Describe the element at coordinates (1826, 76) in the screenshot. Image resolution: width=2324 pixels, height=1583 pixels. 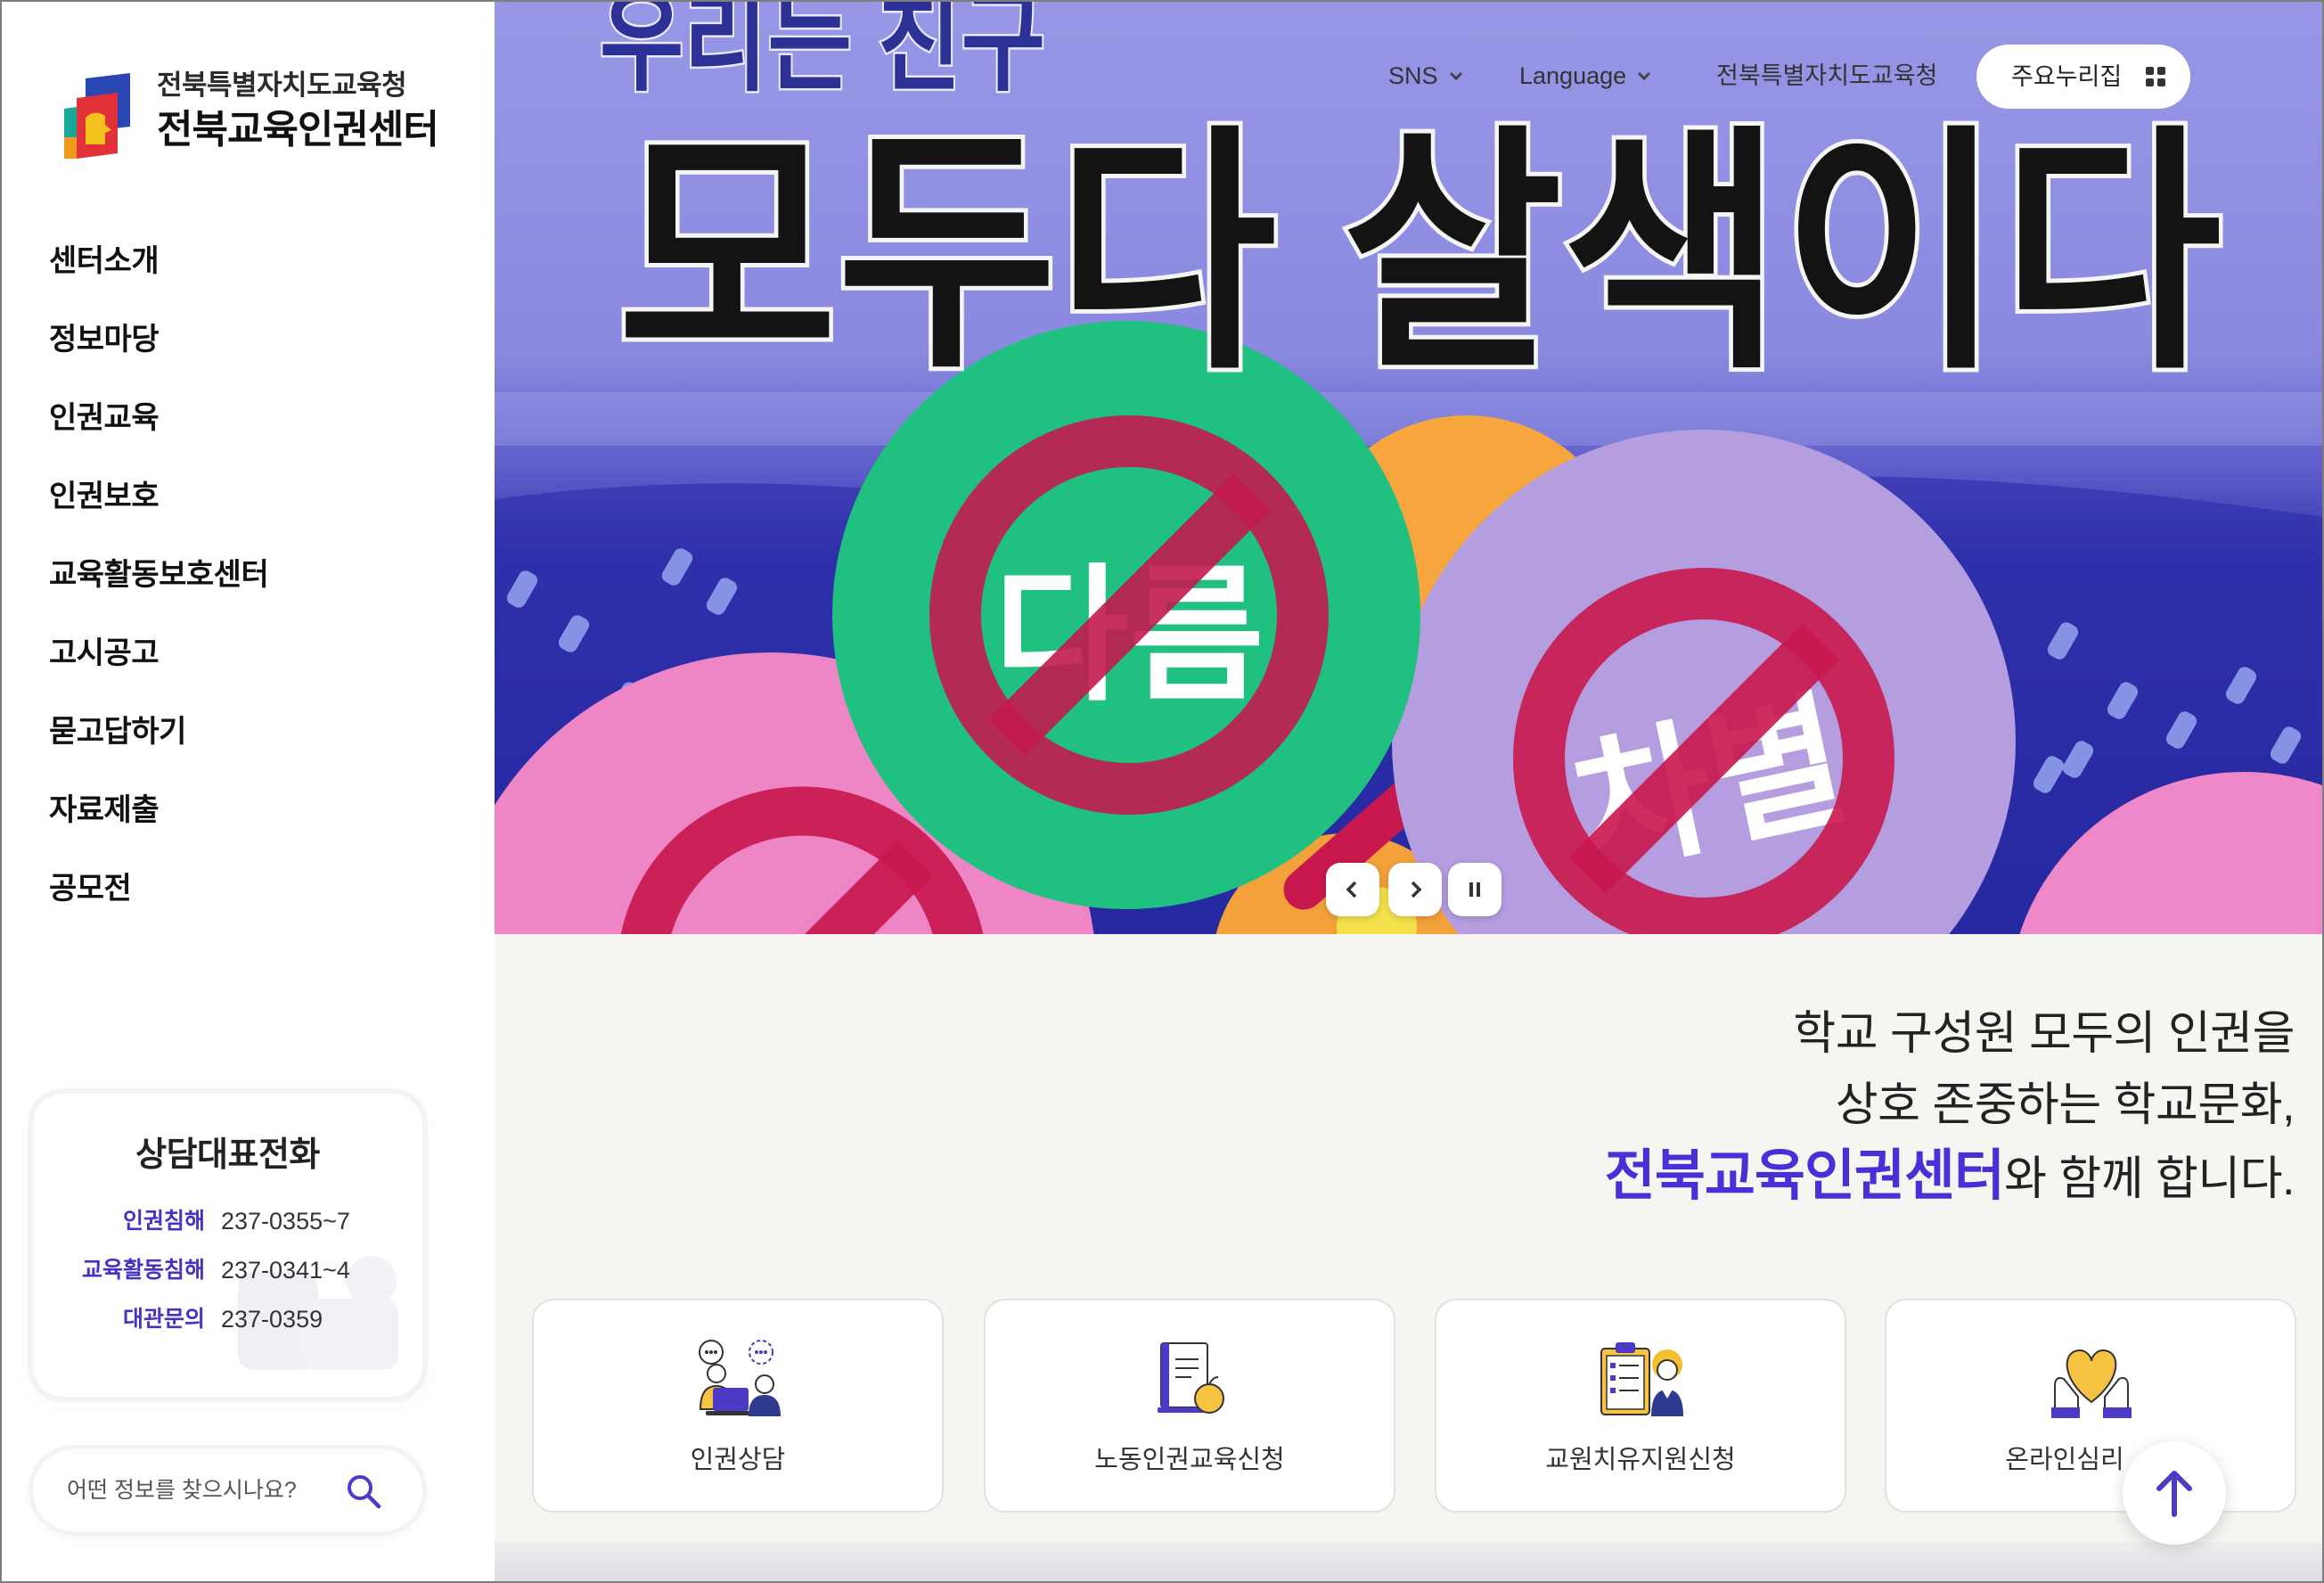
I see `office-link: 전북특별자치도교육청` at that location.